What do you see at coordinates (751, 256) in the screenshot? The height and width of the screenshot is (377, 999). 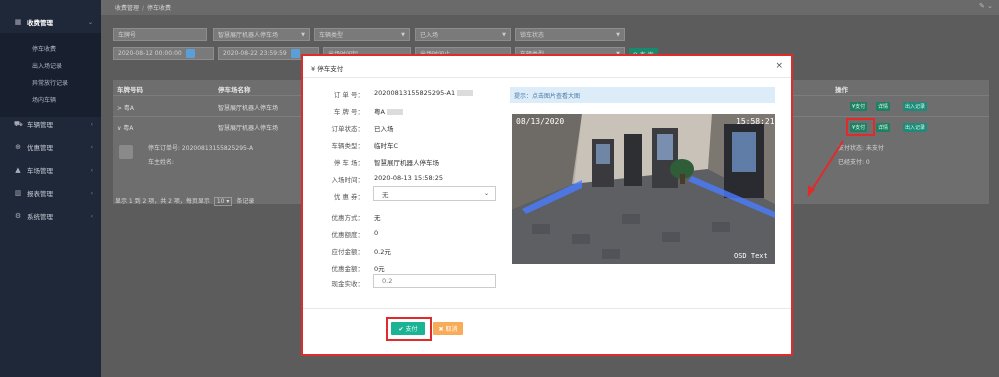 I see `snapshot-osd: OSD Text` at bounding box center [751, 256].